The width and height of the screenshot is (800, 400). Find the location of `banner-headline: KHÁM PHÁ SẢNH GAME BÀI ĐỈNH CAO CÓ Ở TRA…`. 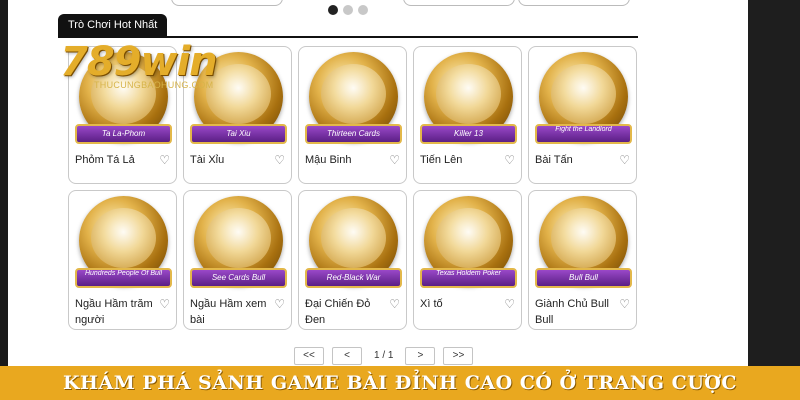

banner-headline: KHÁM PHÁ SẢNH GAME BÀI ĐỈNH CAO CÓ Ở TRA… is located at coordinates (400, 383).